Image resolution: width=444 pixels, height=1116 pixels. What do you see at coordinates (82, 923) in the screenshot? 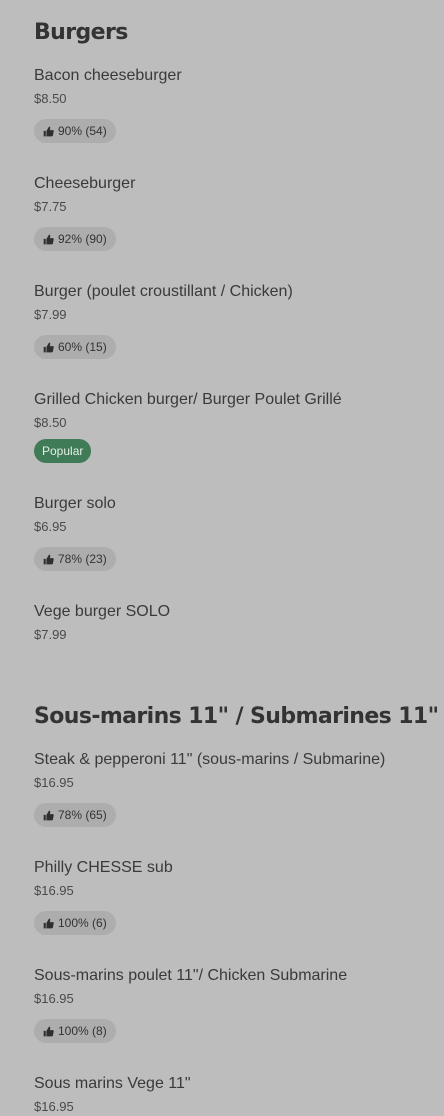
I see `rating-text: 100% (6)` at bounding box center [82, 923].